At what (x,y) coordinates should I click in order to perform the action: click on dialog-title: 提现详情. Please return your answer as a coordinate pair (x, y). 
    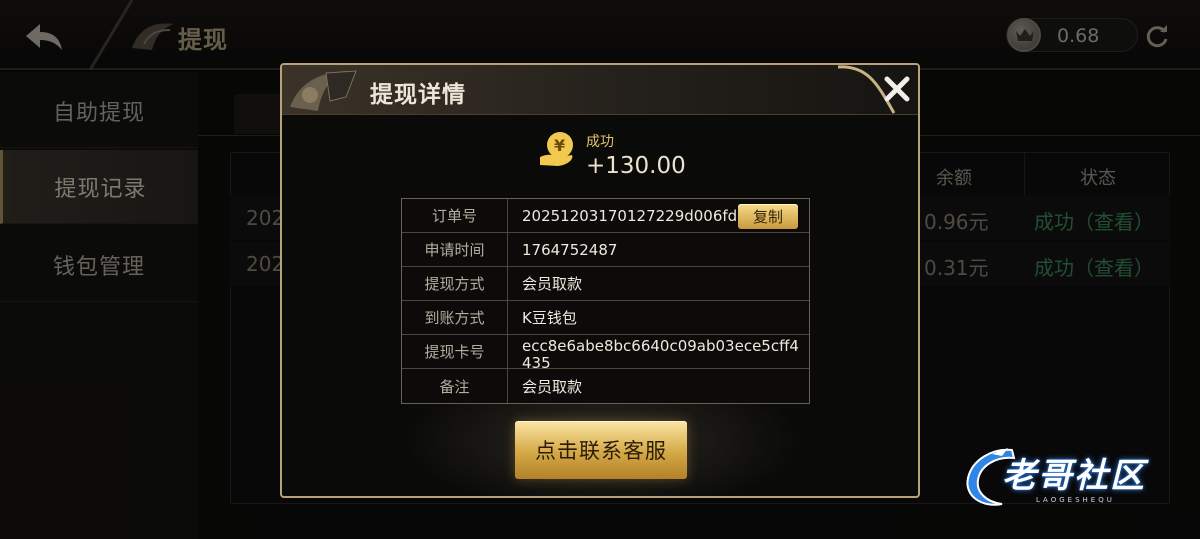
    Looking at the image, I should click on (418, 95).